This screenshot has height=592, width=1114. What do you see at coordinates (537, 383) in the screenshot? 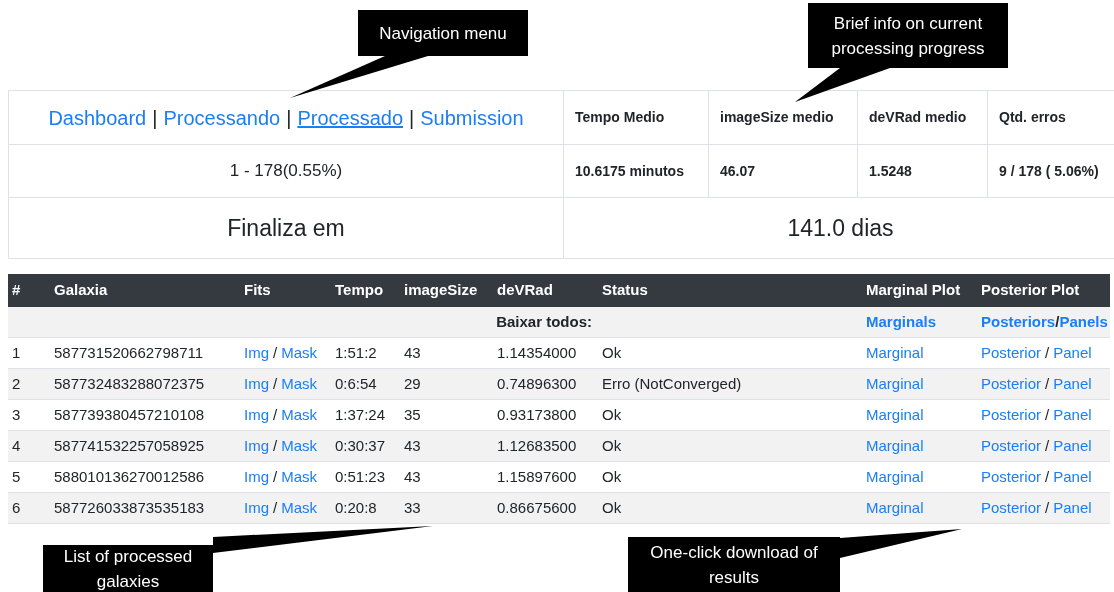
I see `devrad-cell-text: 0.74896300` at bounding box center [537, 383].